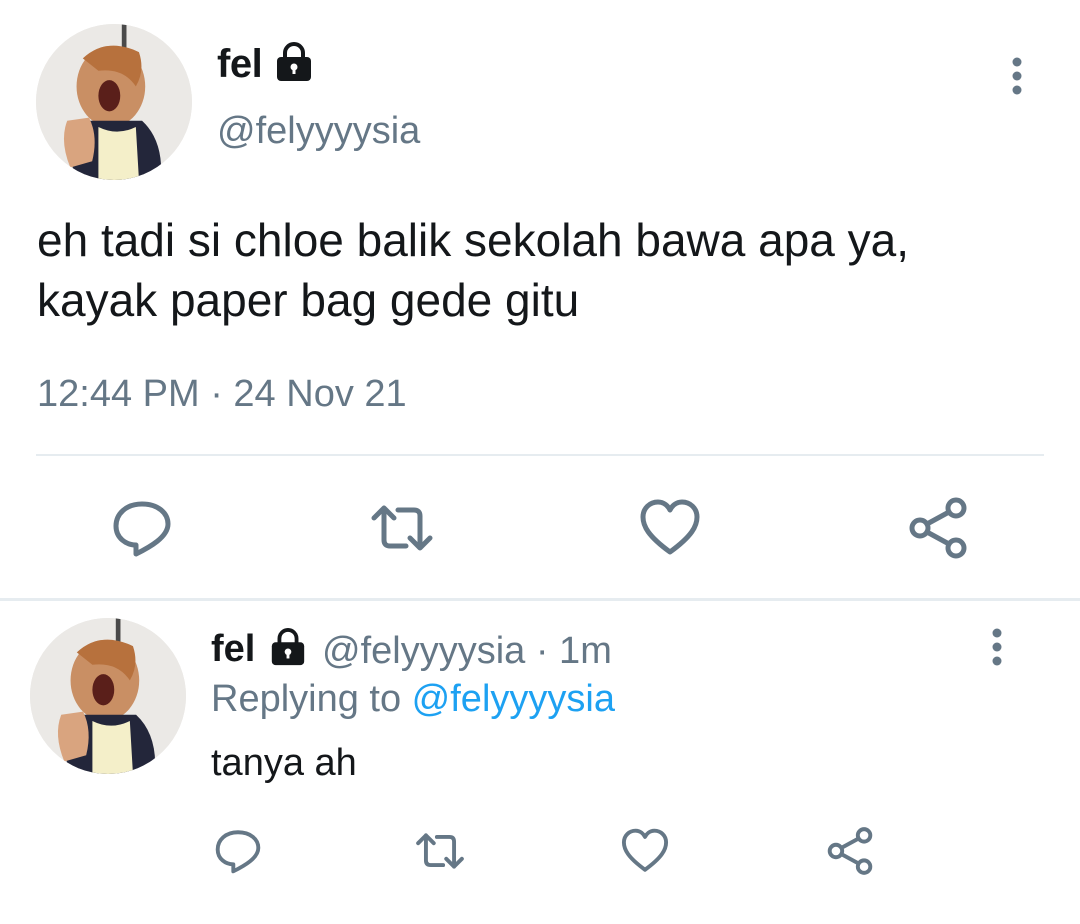  I want to click on mention-link: @felyyyysia, so click(513, 699).